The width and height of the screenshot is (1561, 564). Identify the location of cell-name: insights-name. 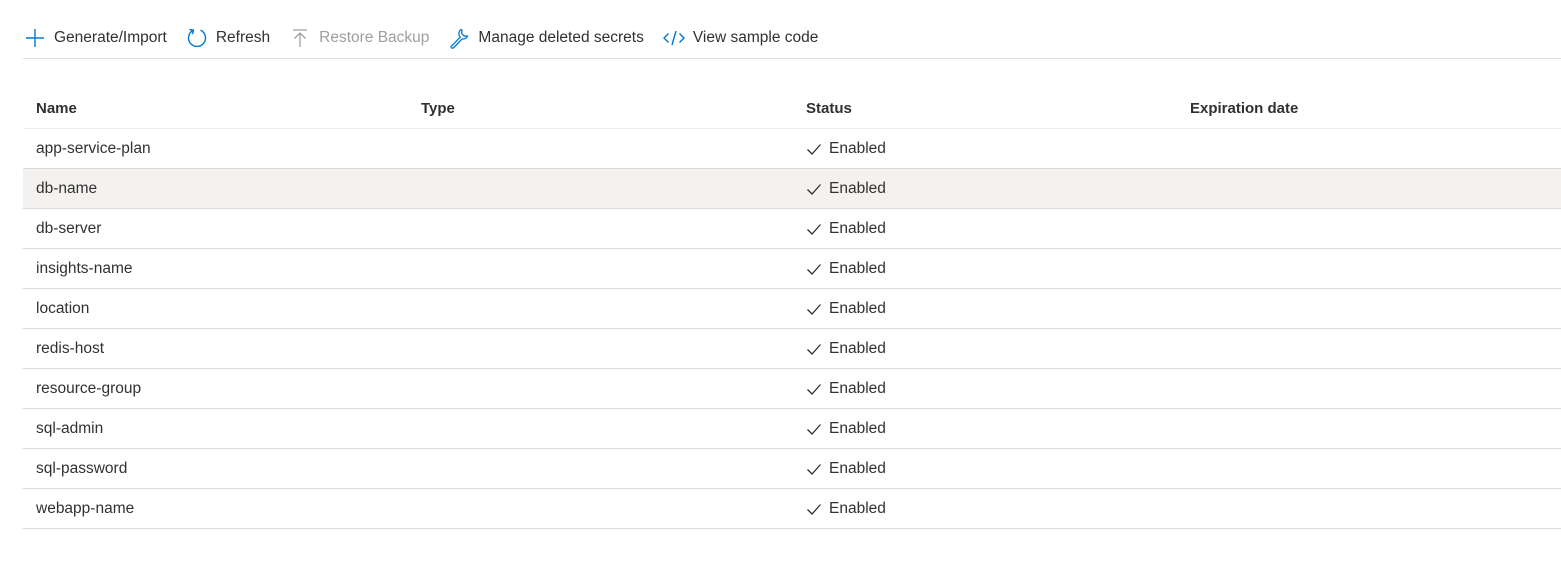
(215, 269).